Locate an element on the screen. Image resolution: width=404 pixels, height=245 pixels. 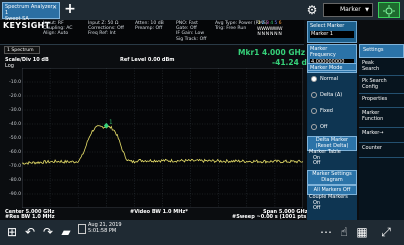
mode-off-option: Off is located at coordinates (332, 127).